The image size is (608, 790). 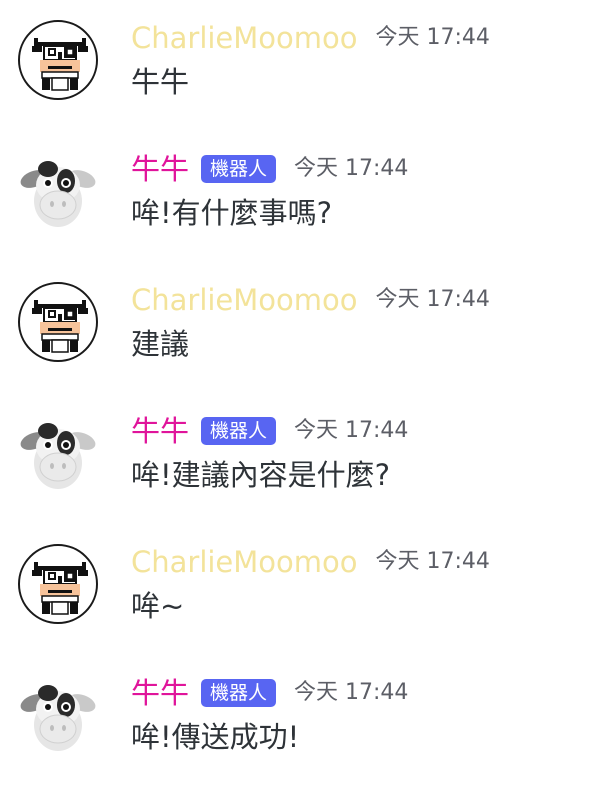 I want to click on message-content: 哞!建議內容是什麼?, so click(x=261, y=475).